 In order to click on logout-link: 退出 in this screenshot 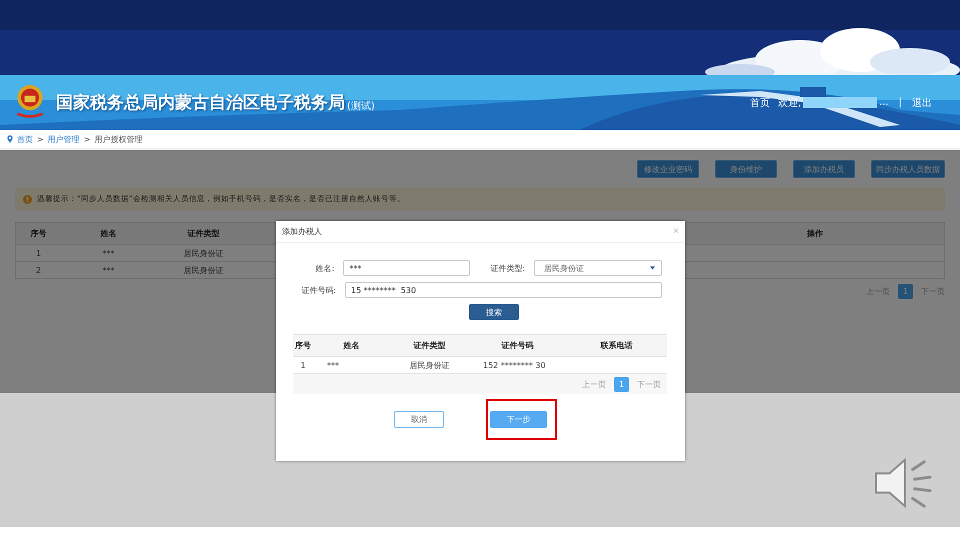, I will do `click(922, 103)`.